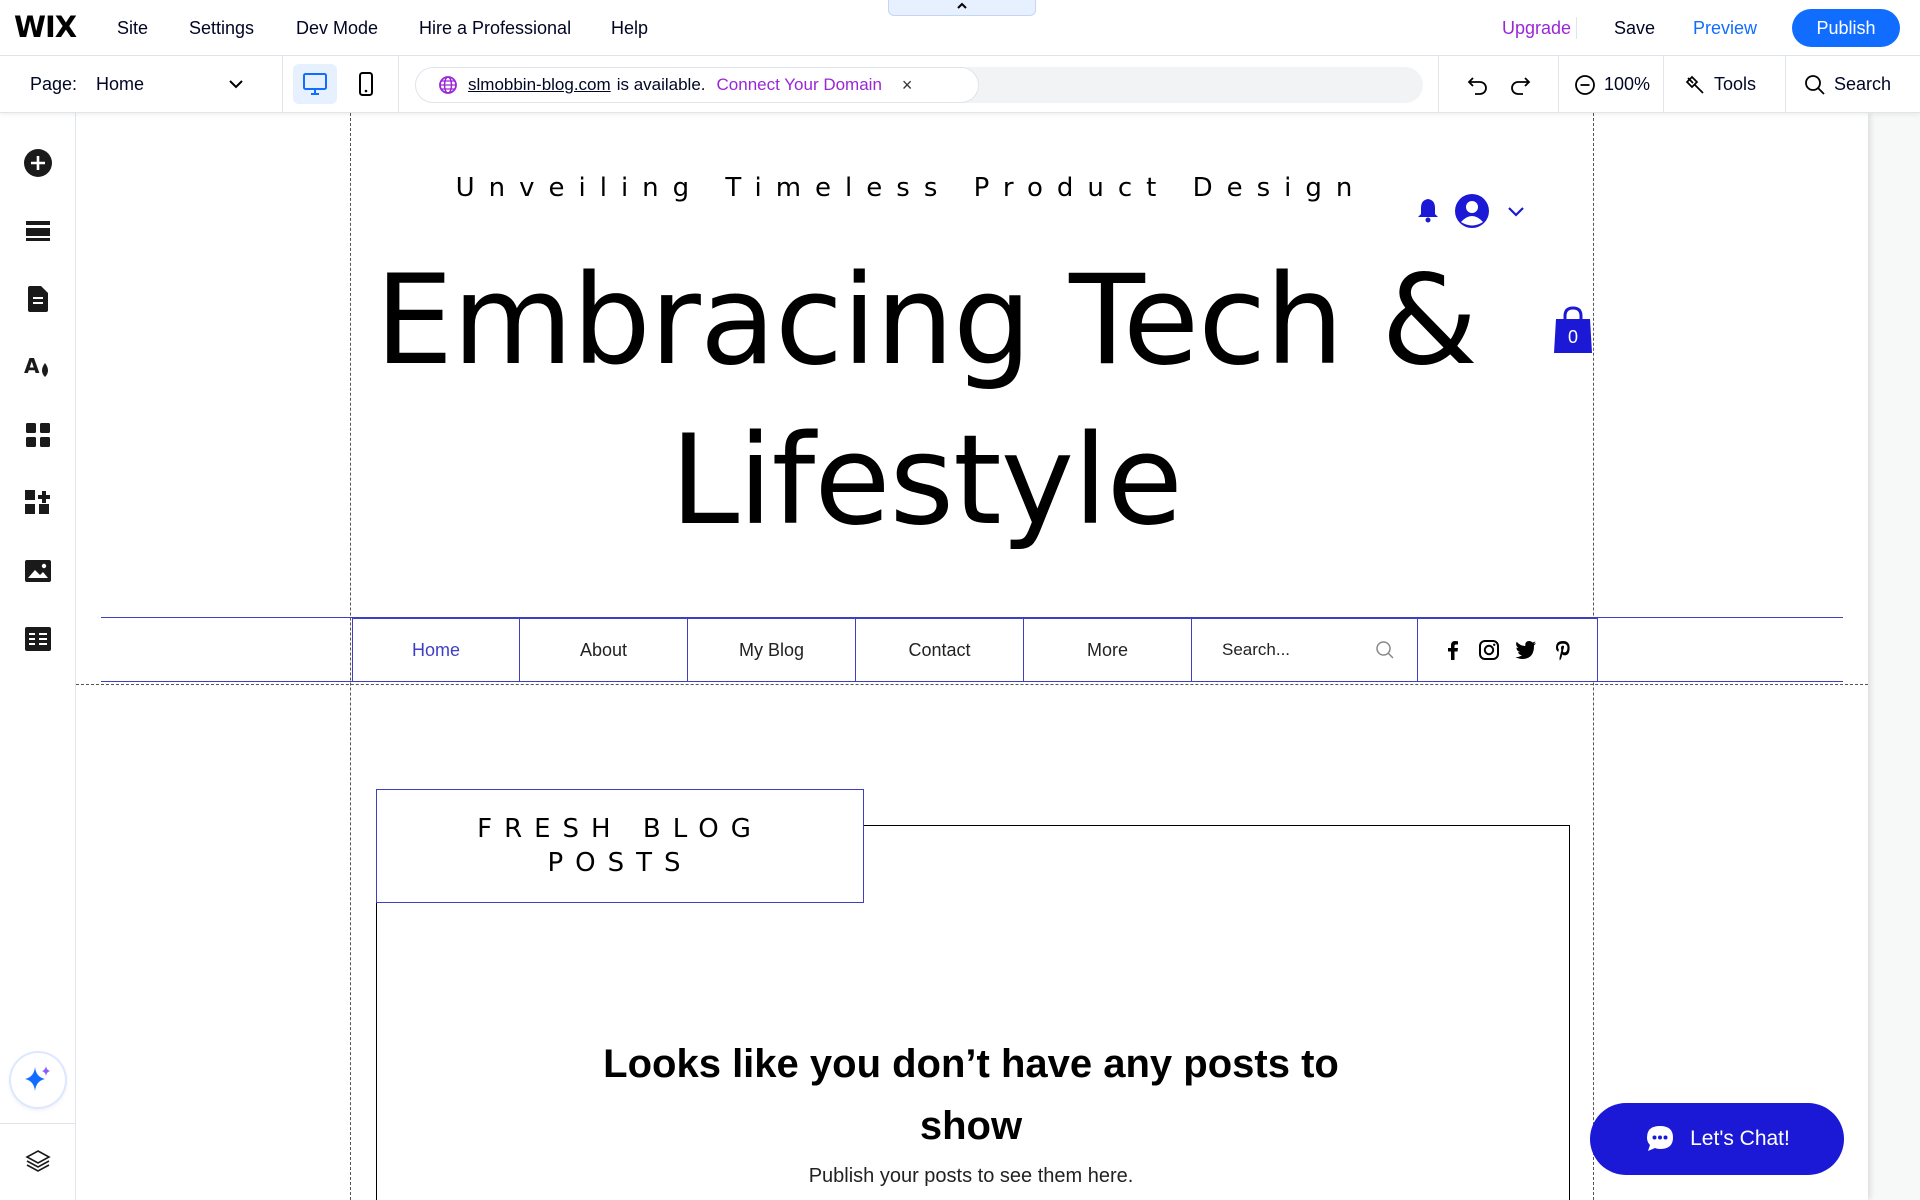 The height and width of the screenshot is (1200, 1920). What do you see at coordinates (1735, 84) in the screenshot?
I see `tools-label: Tools` at bounding box center [1735, 84].